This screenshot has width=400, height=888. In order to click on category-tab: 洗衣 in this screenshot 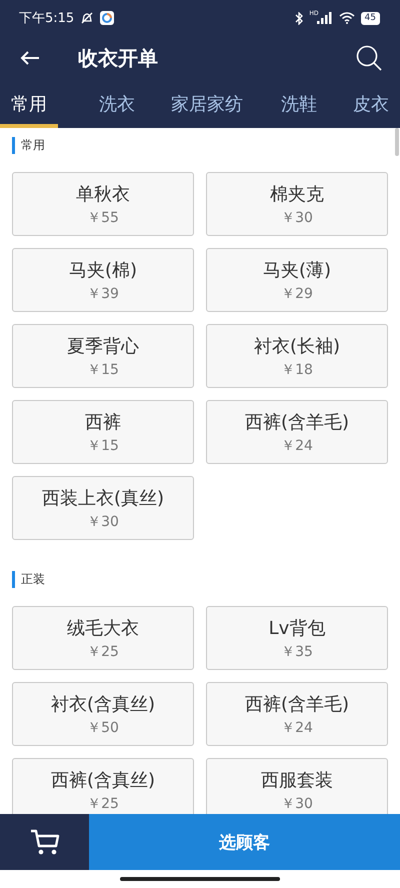, I will do `click(117, 104)`.